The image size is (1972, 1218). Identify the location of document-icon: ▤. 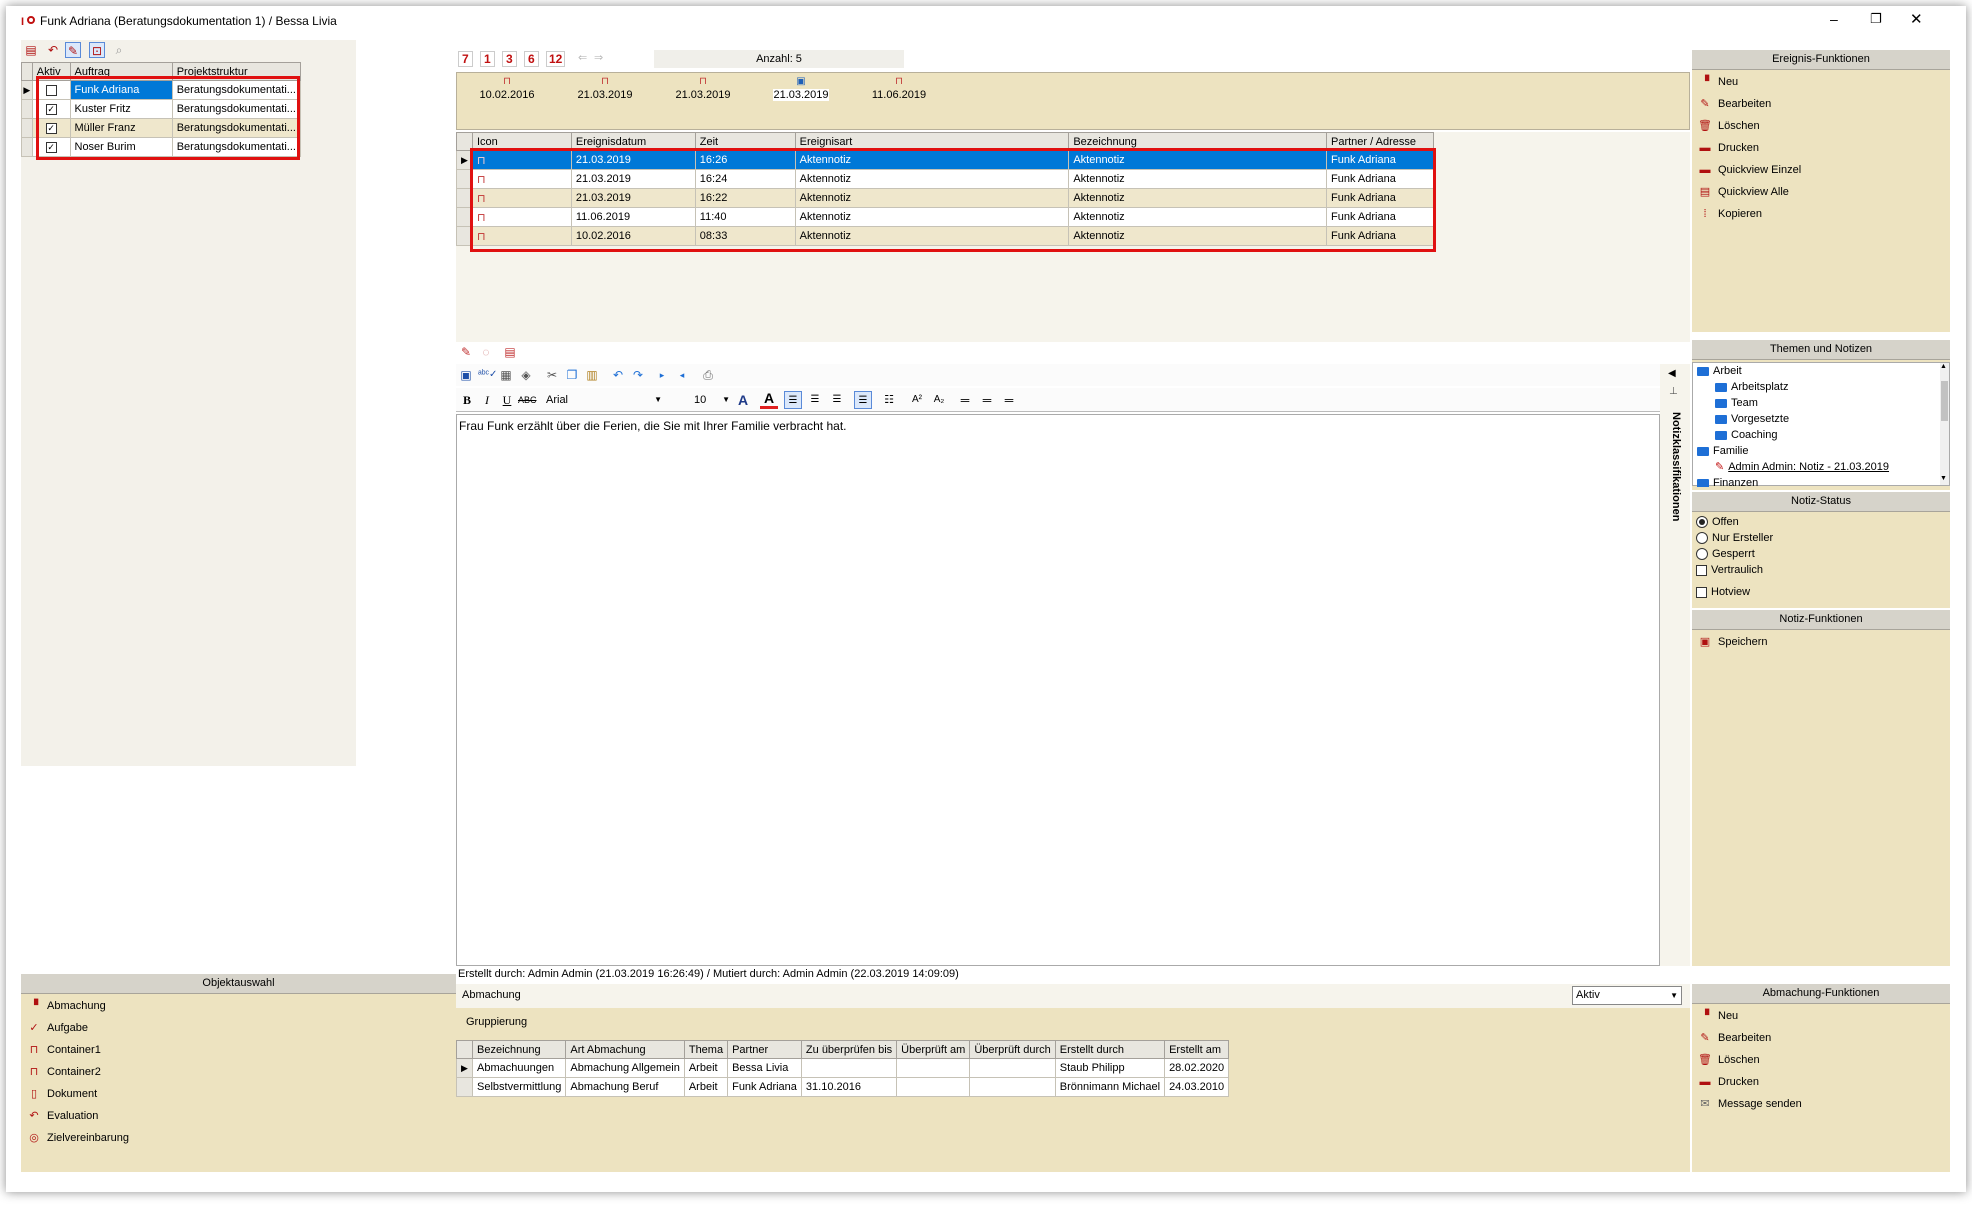
(510, 352).